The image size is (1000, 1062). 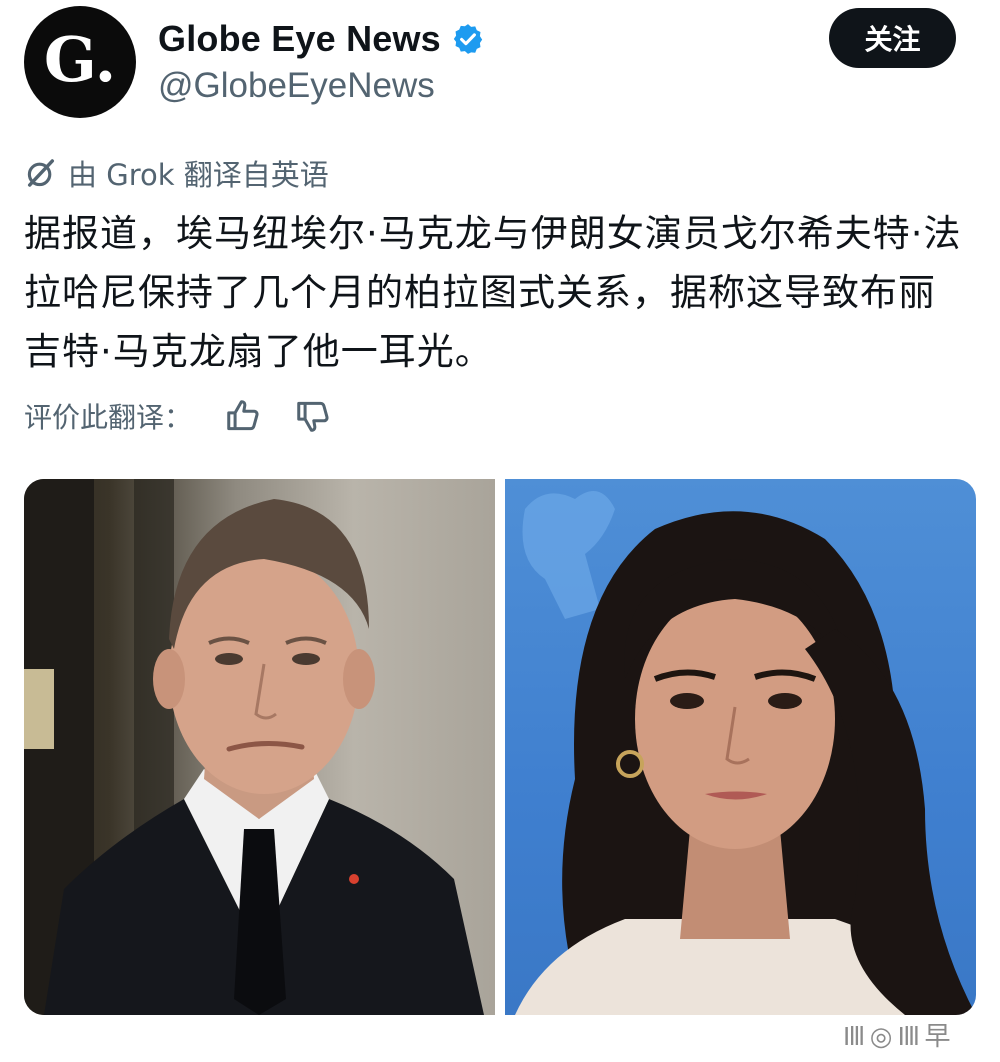 What do you see at coordinates (468, 39) in the screenshot?
I see `verified-badge-icon` at bounding box center [468, 39].